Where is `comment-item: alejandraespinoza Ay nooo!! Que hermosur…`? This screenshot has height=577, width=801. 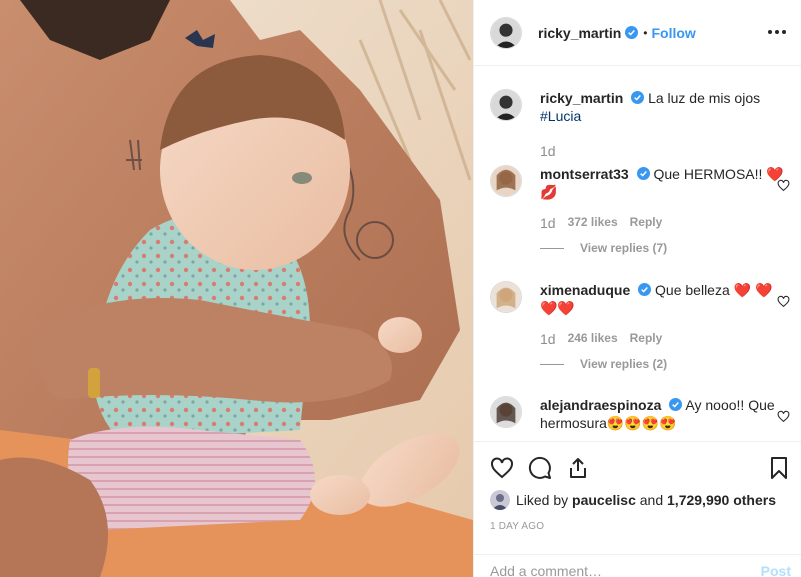
comment-item: alejandraespinoza Ay nooo!! Que hermosur… is located at coordinates (640, 414).